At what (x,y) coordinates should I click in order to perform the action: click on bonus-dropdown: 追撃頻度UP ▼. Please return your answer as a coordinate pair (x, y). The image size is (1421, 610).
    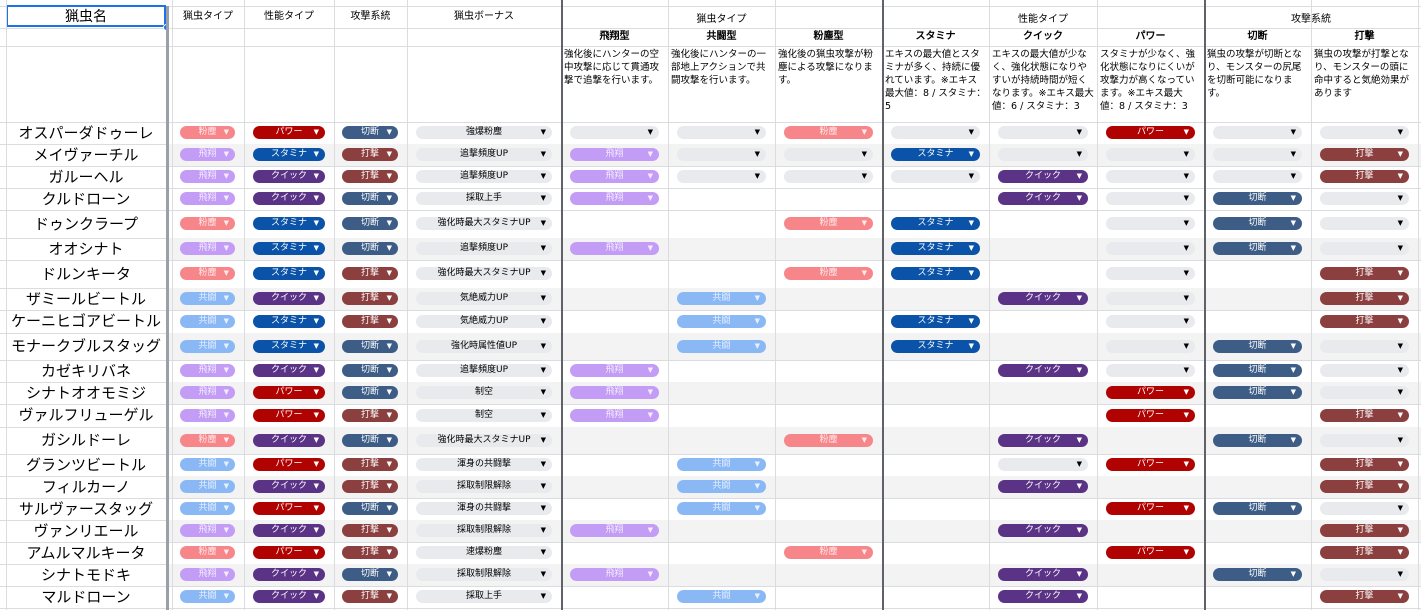
    Looking at the image, I should click on (484, 248).